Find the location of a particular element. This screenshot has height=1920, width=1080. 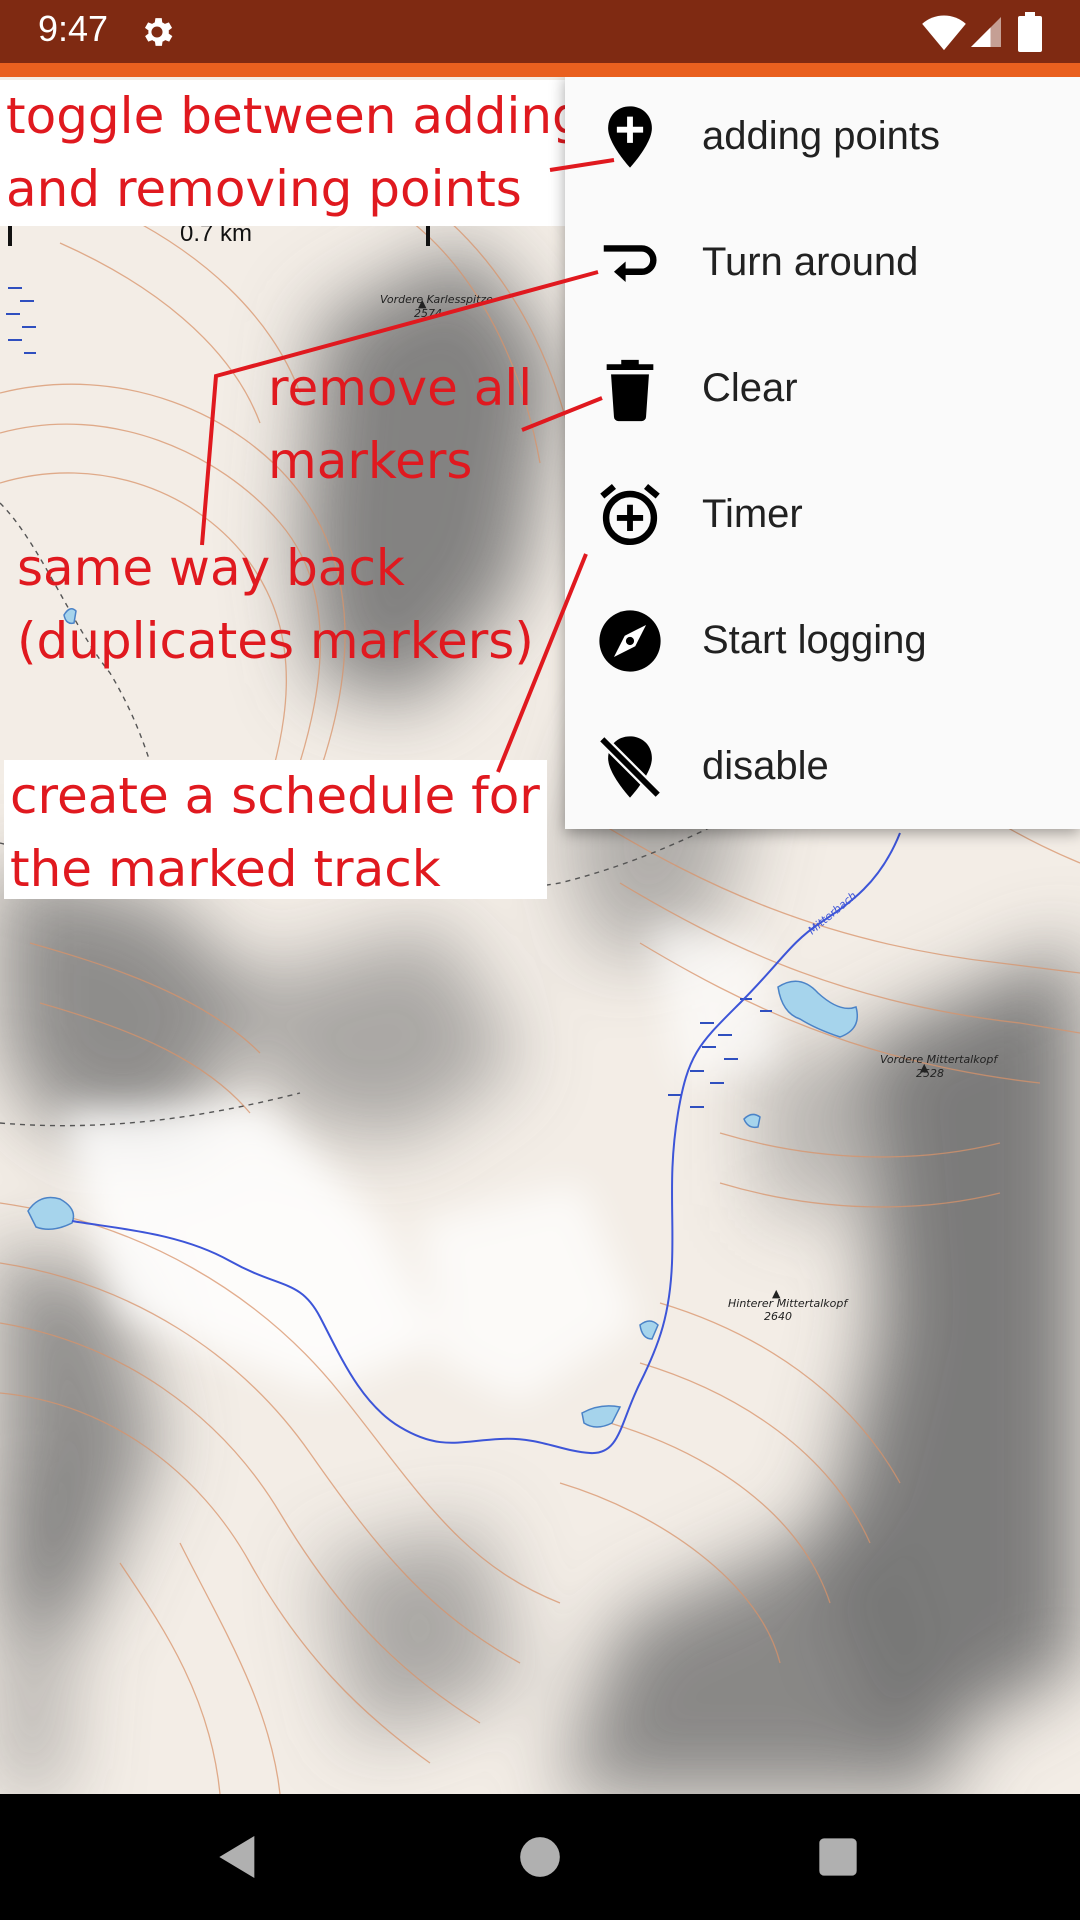

menu-item-label: Timer is located at coordinates (752, 514).